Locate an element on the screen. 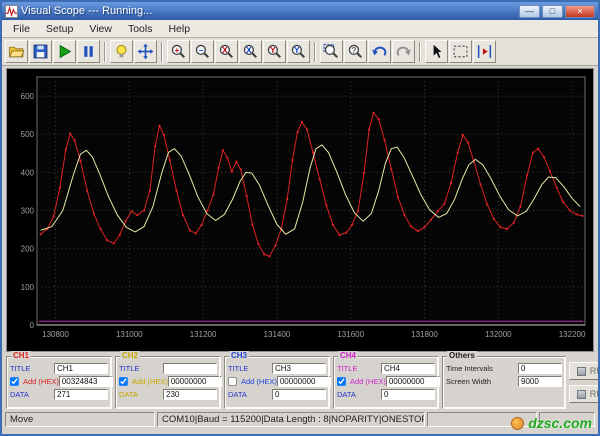 The height and width of the screenshot is (436, 600). data-value-ch1 is located at coordinates (81, 394).